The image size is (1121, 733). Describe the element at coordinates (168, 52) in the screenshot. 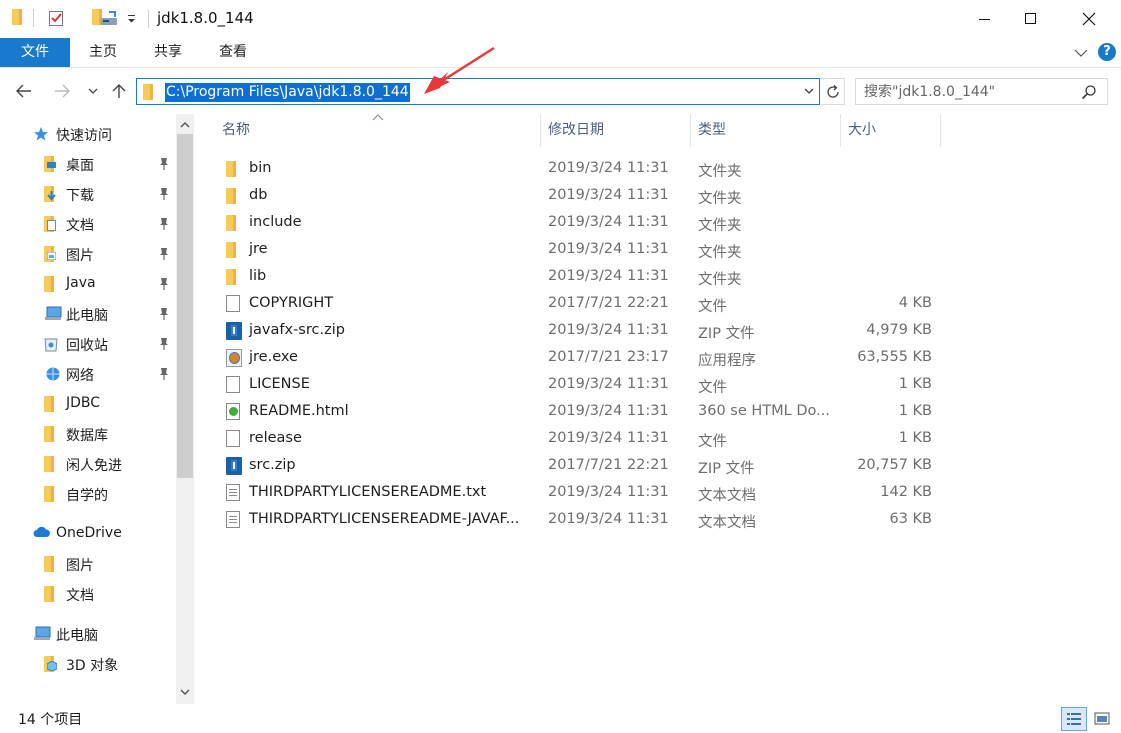

I see `tab-share: 共享` at that location.